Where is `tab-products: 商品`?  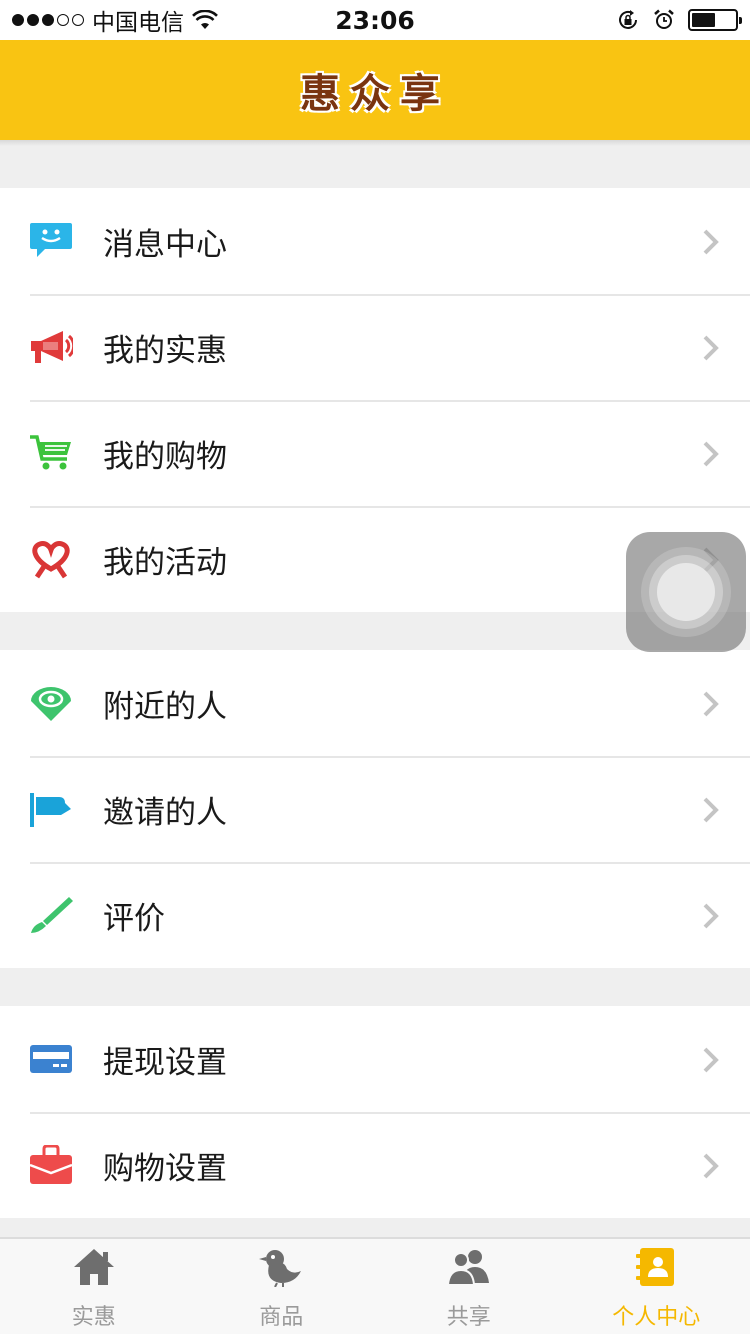 tab-products: 商品 is located at coordinates (282, 1286).